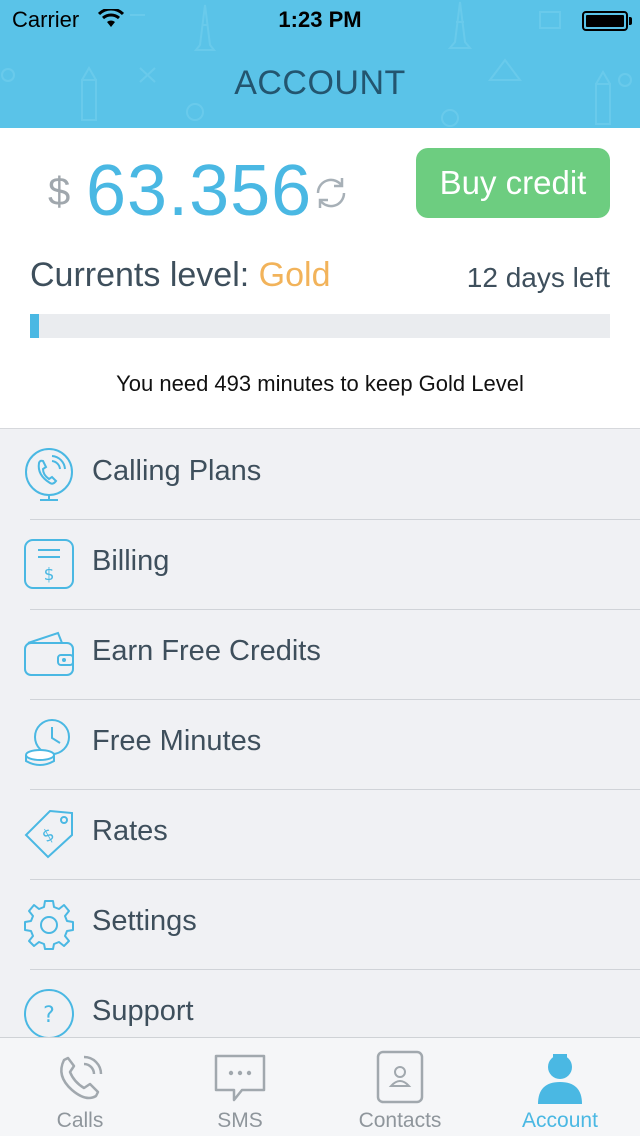 Image resolution: width=640 pixels, height=1136 pixels. I want to click on tab-label: Calls, so click(80, 1120).